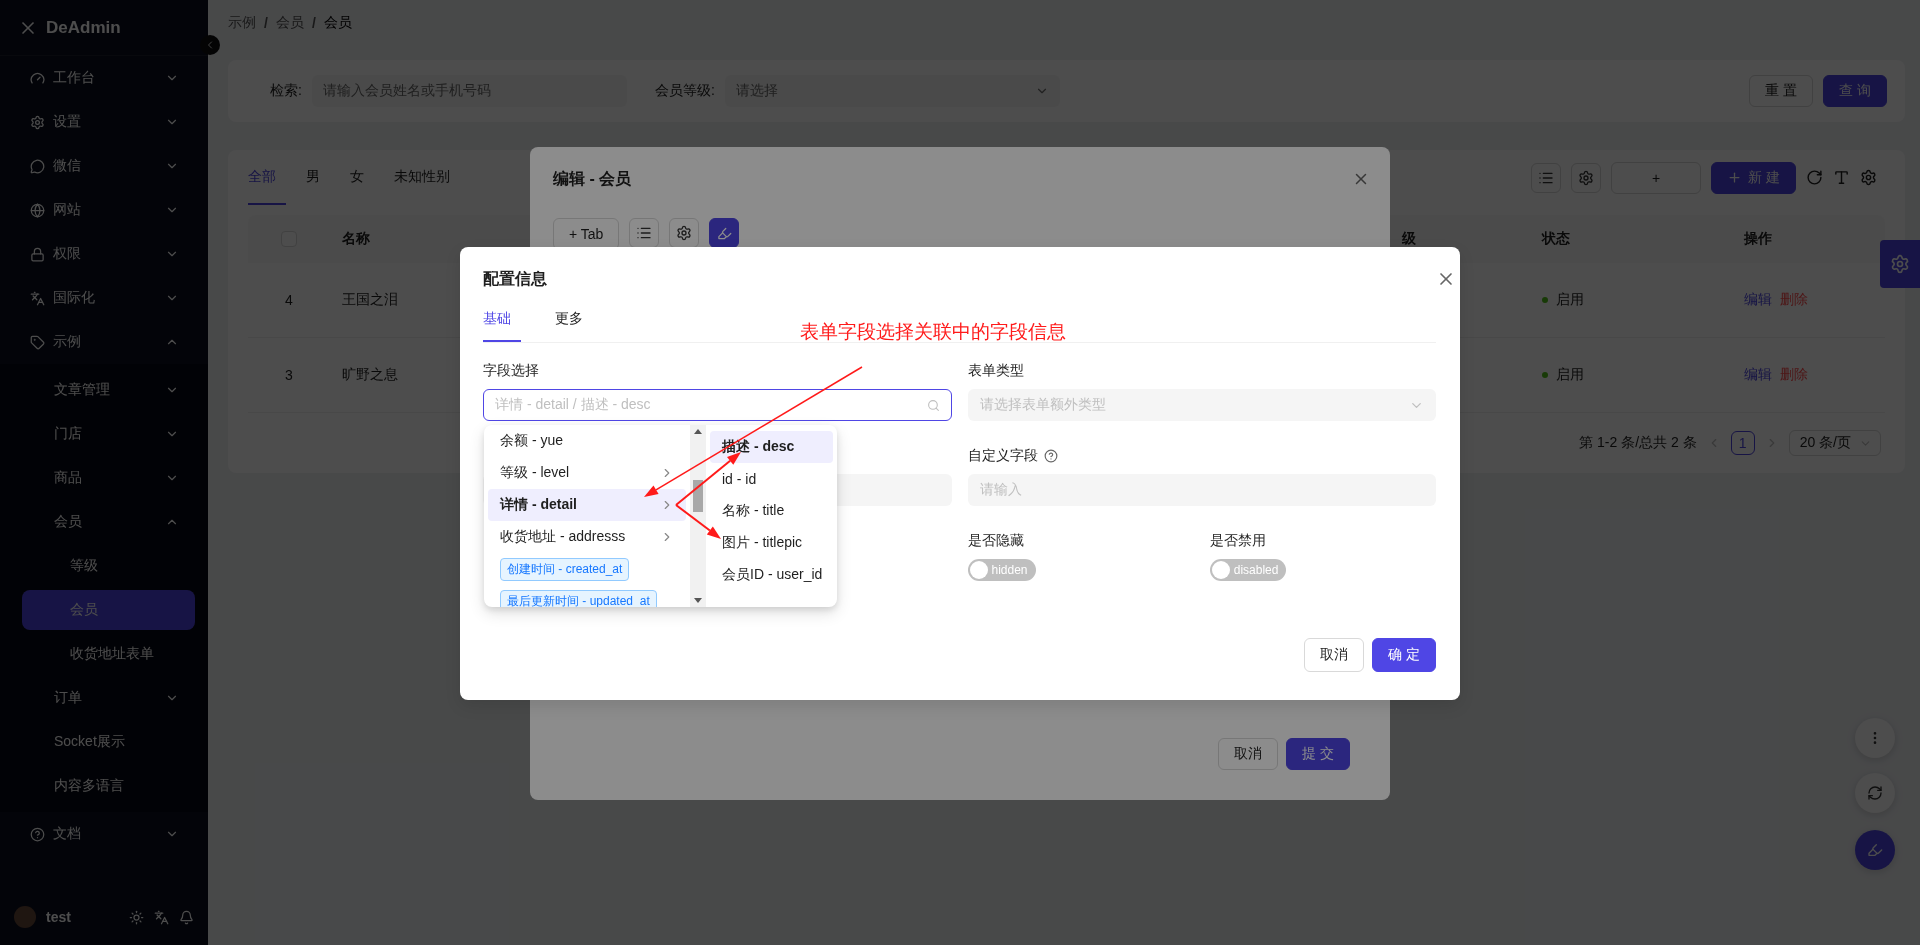 This screenshot has width=1920, height=945. Describe the element at coordinates (108, 78) in the screenshot. I see `menu-item: 工作台` at that location.